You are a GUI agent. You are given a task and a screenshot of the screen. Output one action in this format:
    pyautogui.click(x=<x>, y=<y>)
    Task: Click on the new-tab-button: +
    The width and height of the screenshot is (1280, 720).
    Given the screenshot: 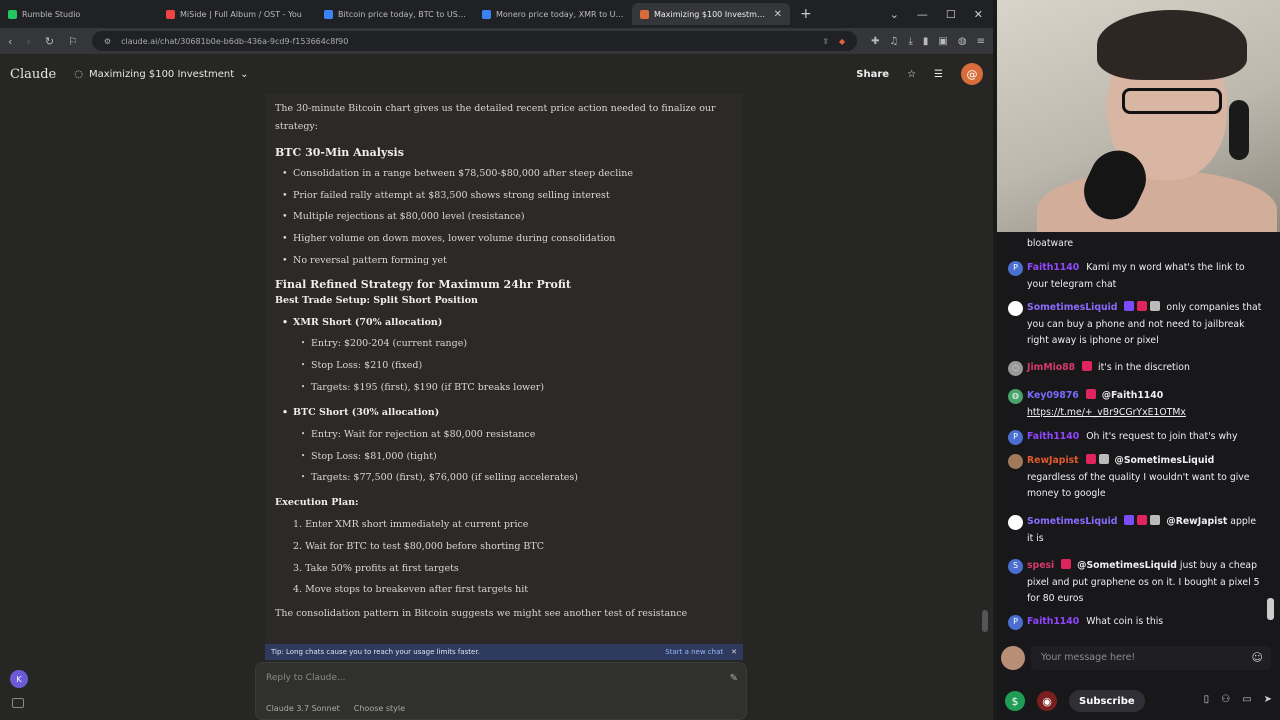 What is the action you would take?
    pyautogui.click(x=806, y=14)
    